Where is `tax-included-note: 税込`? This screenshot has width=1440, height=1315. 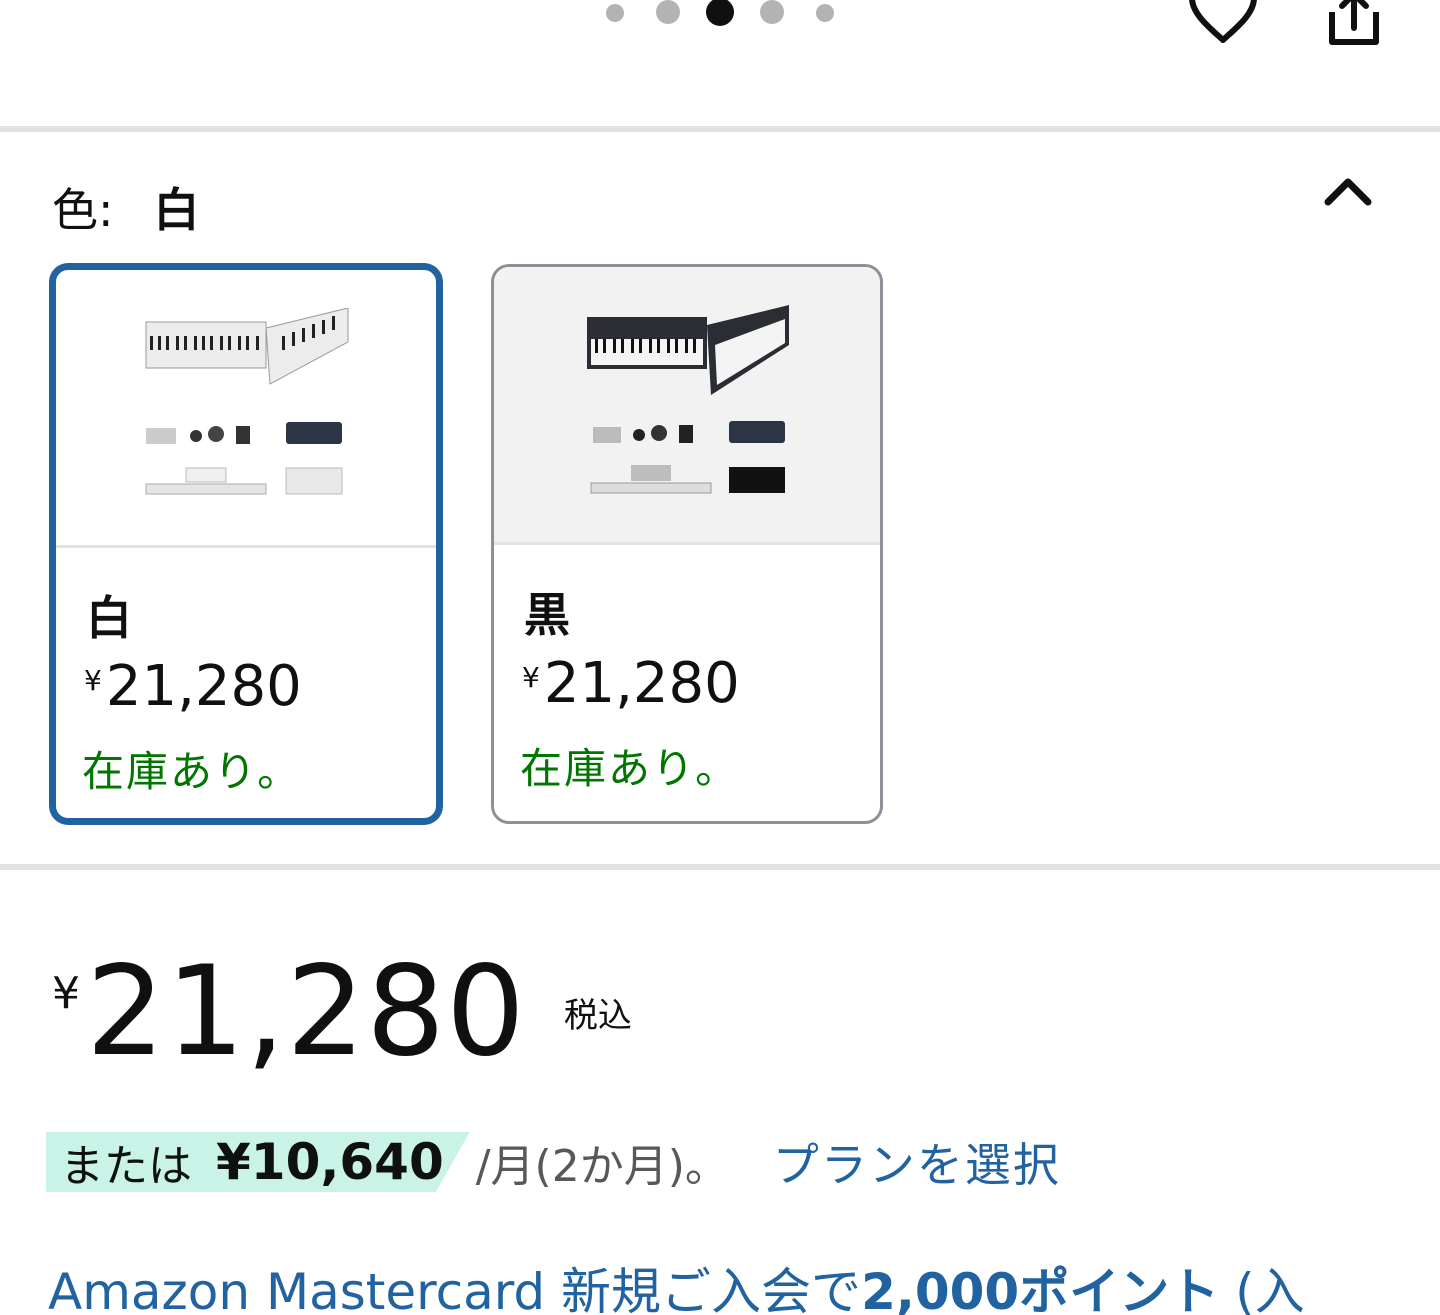
tax-included-note: 税込 is located at coordinates (597, 1016).